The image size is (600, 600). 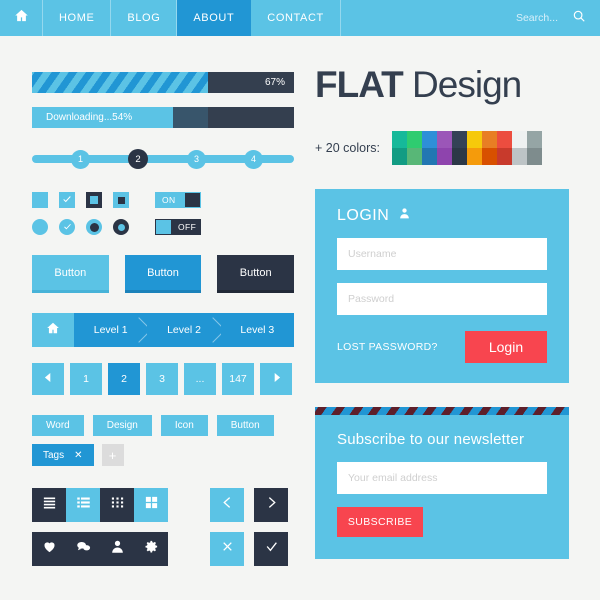 What do you see at coordinates (67, 200) in the screenshot?
I see `checkbox-checked` at bounding box center [67, 200].